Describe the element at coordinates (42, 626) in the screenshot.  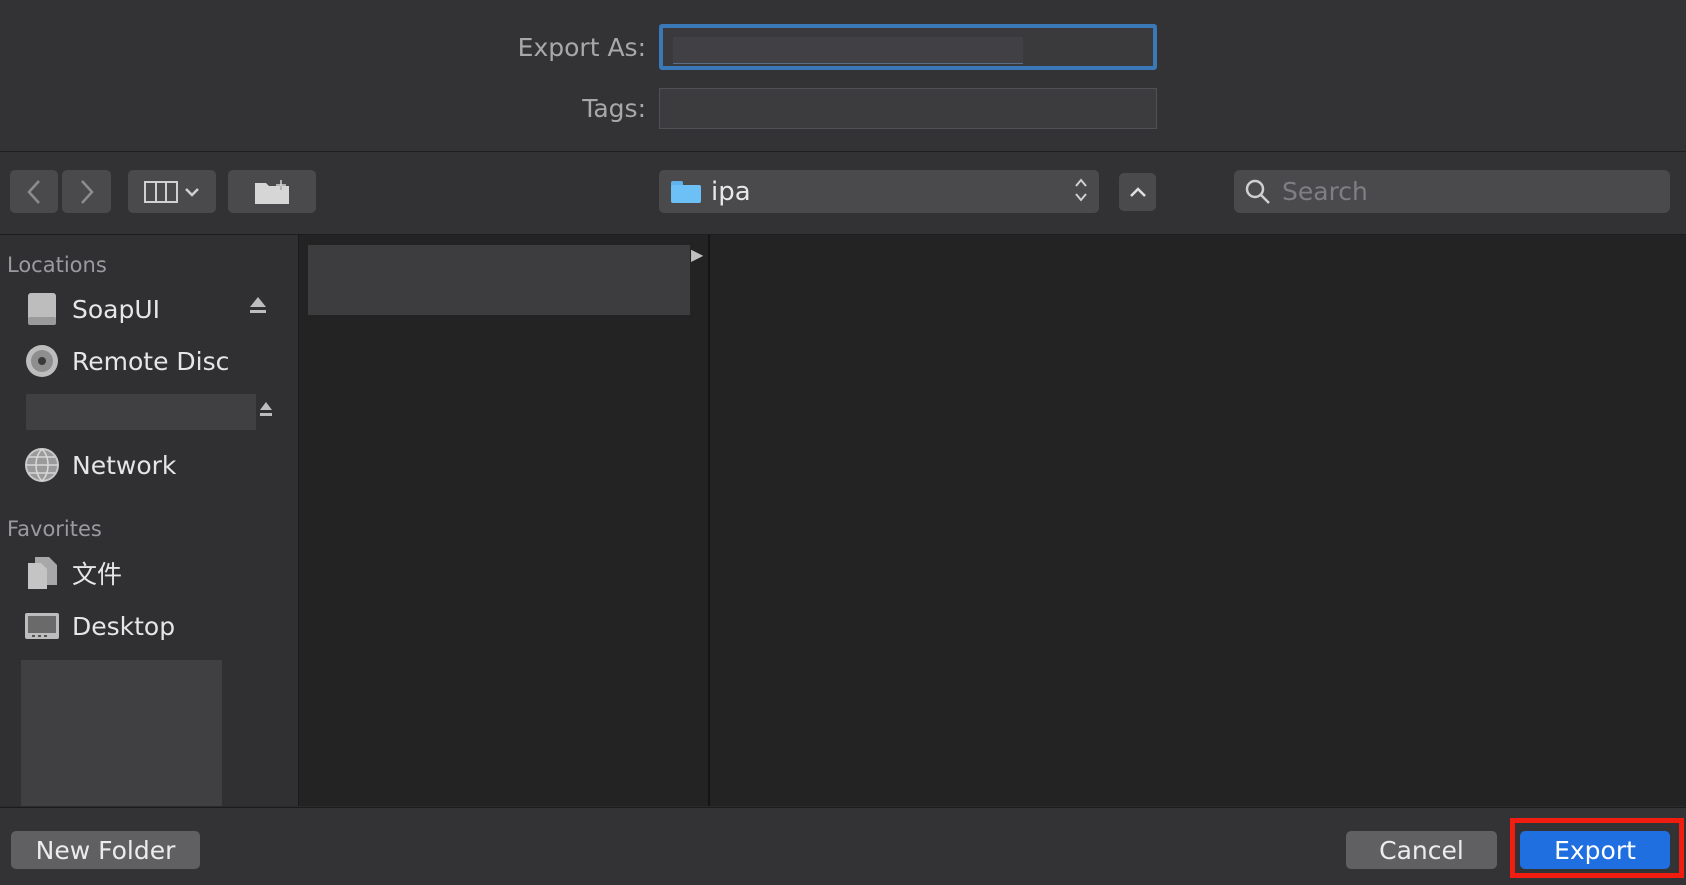
I see `desktop-icon` at that location.